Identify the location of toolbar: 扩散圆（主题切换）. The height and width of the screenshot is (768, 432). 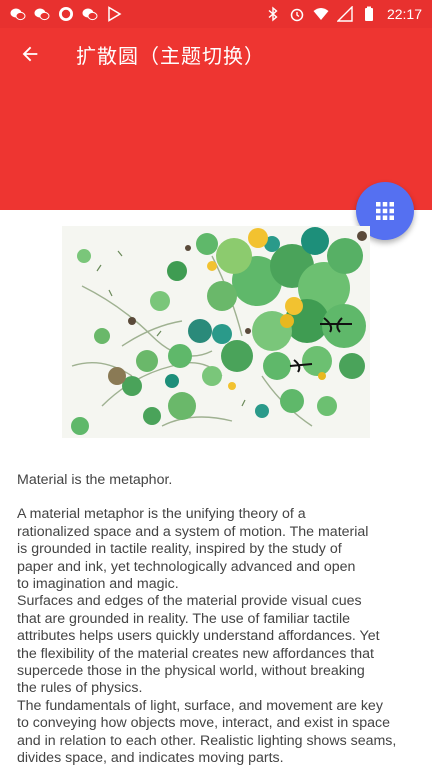
(216, 54).